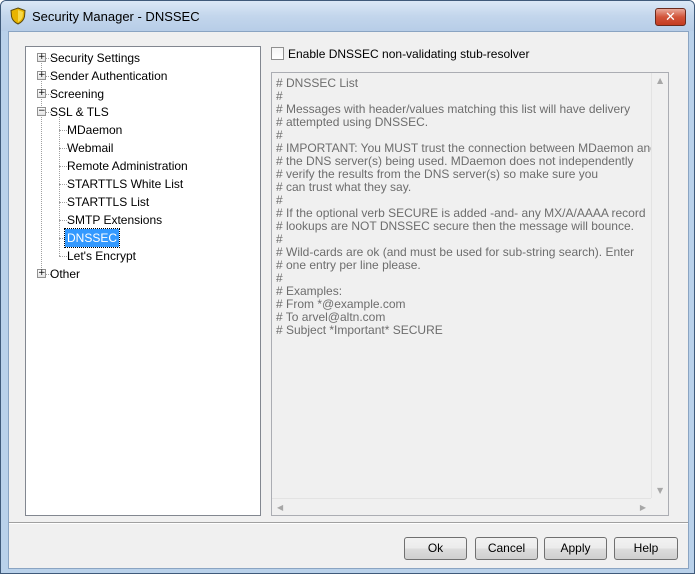 Image resolution: width=695 pixels, height=574 pixels. Describe the element at coordinates (90, 148) in the screenshot. I see `tree-item-label: Webmail` at that location.